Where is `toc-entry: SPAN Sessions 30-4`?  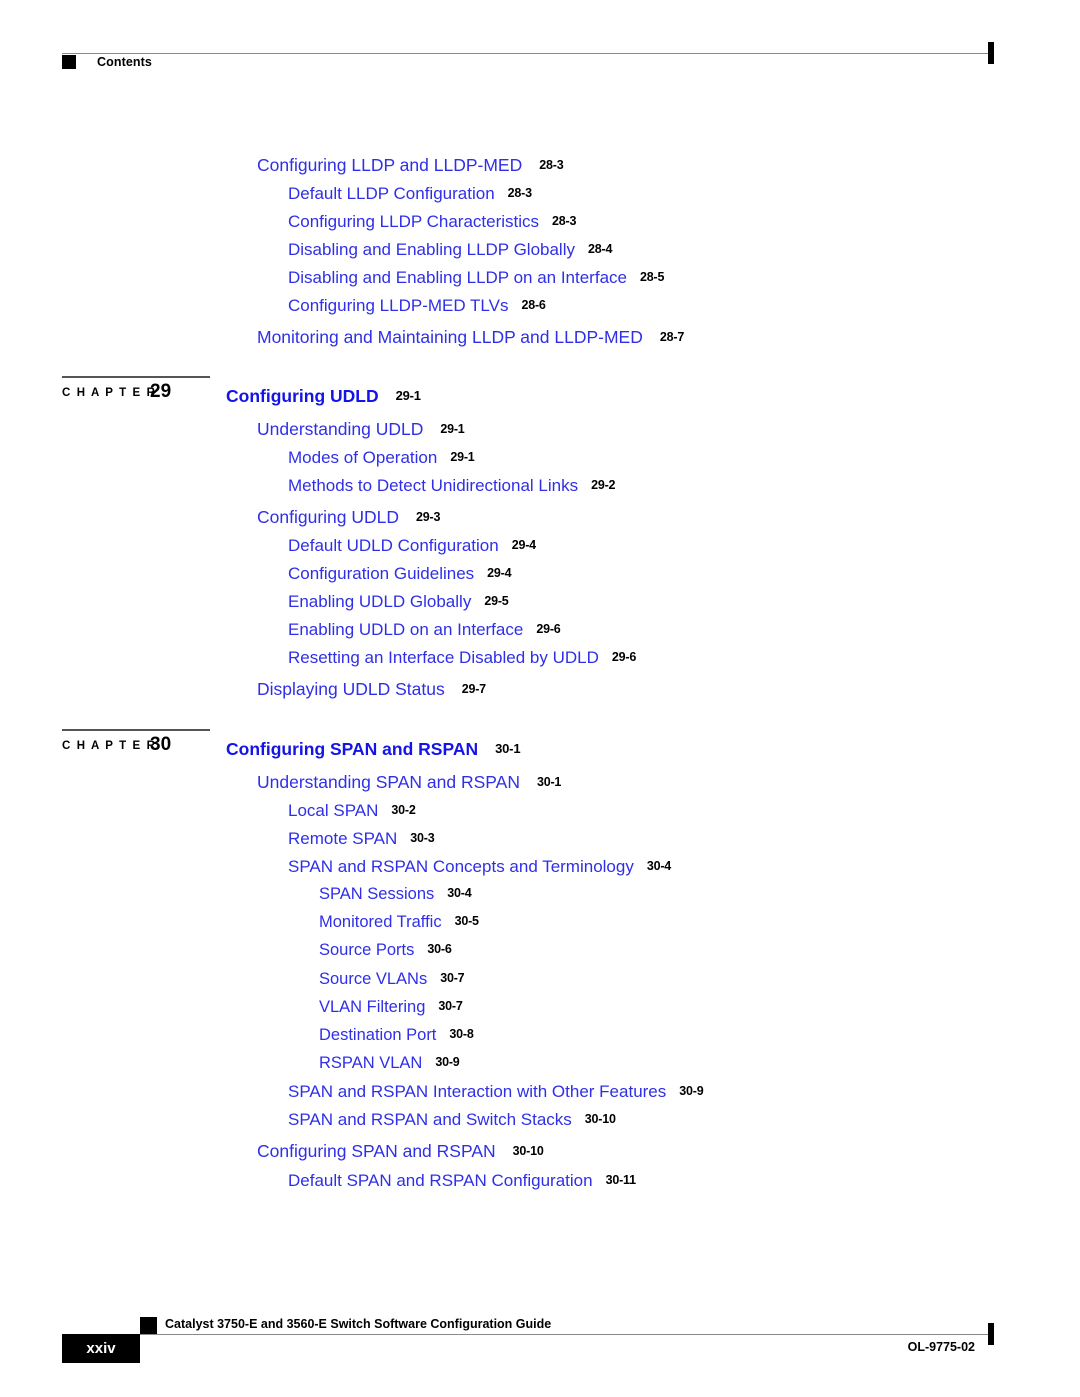 toc-entry: SPAN Sessions 30-4 is located at coordinates (395, 894).